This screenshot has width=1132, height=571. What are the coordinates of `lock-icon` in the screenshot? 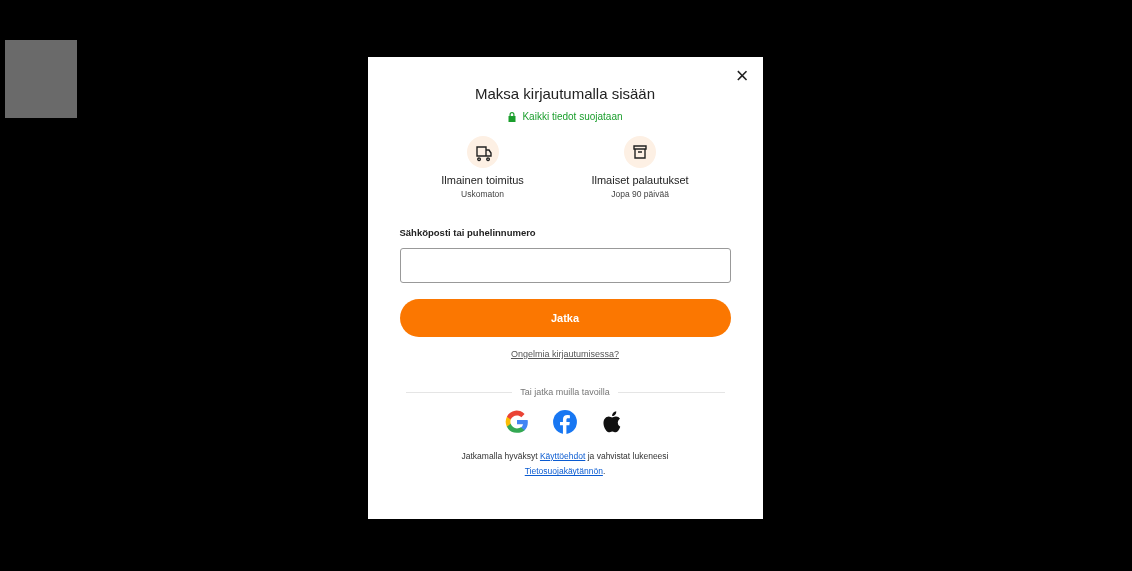 It's located at (512, 116).